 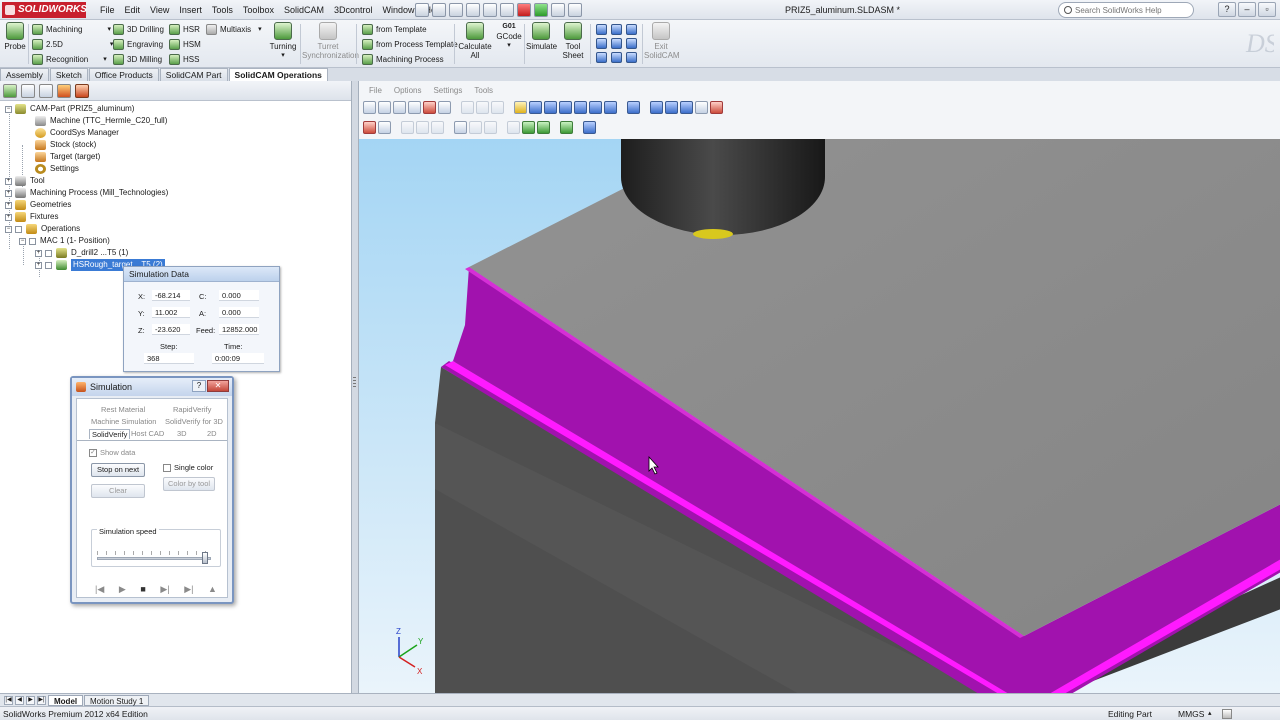 What do you see at coordinates (152, 387) in the screenshot?
I see `simulation-dialog-titlebar: Simulation ? ✕` at bounding box center [152, 387].